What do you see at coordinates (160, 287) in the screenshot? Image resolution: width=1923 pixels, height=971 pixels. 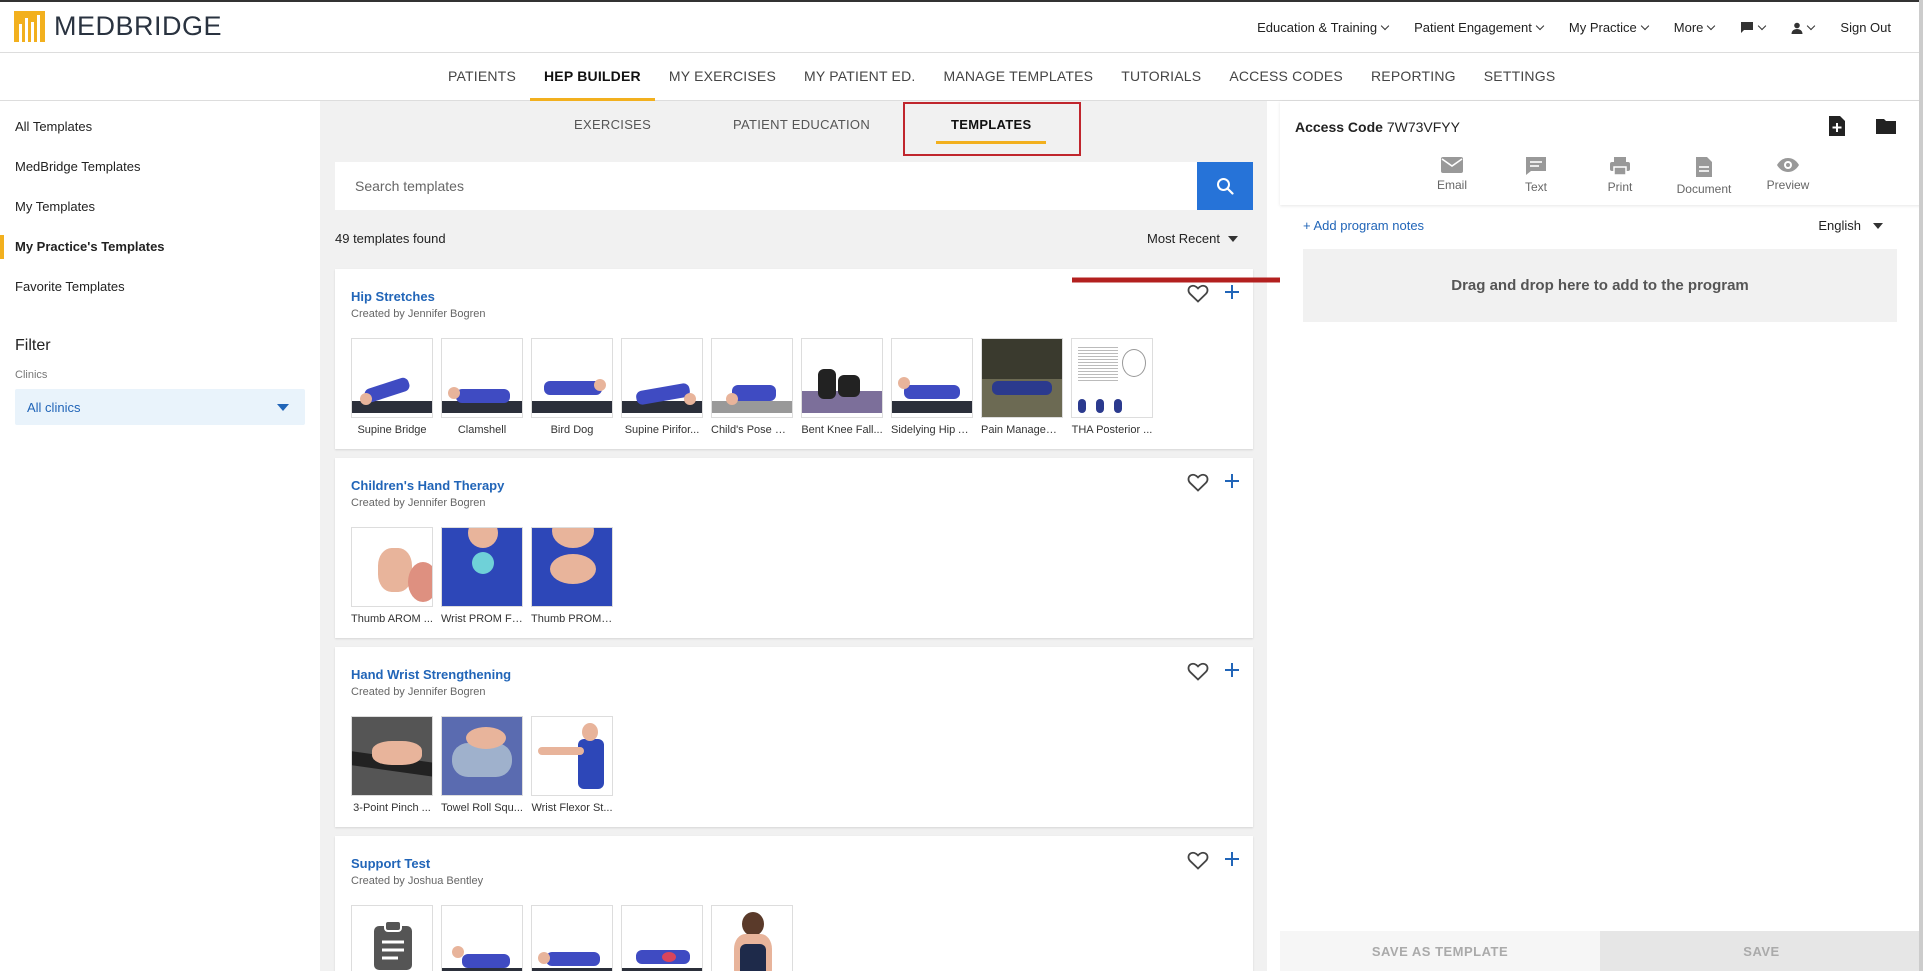 I see `sidebar-item-favorite-templates: Favorite Templates` at bounding box center [160, 287].